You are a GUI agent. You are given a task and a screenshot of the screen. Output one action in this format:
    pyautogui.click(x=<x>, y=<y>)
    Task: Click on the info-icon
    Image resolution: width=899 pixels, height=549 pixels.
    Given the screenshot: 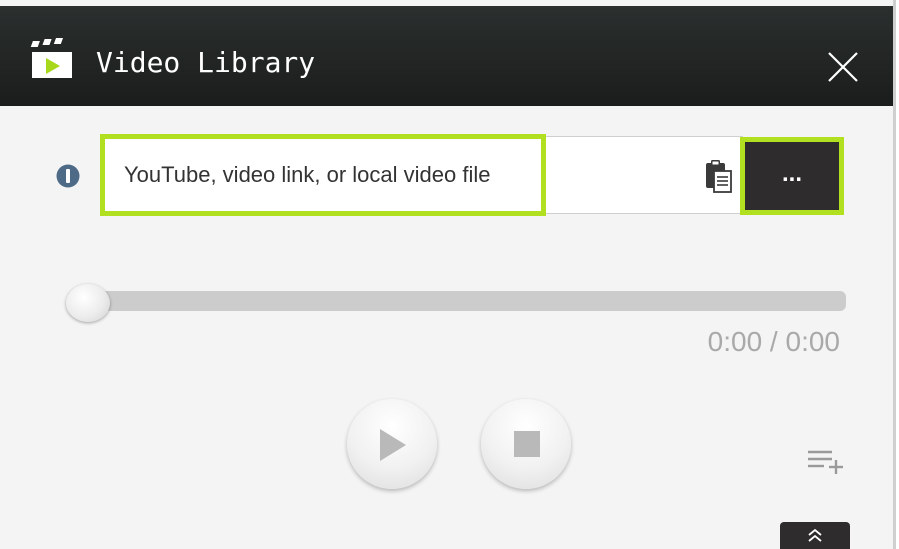 What is the action you would take?
    pyautogui.click(x=68, y=176)
    